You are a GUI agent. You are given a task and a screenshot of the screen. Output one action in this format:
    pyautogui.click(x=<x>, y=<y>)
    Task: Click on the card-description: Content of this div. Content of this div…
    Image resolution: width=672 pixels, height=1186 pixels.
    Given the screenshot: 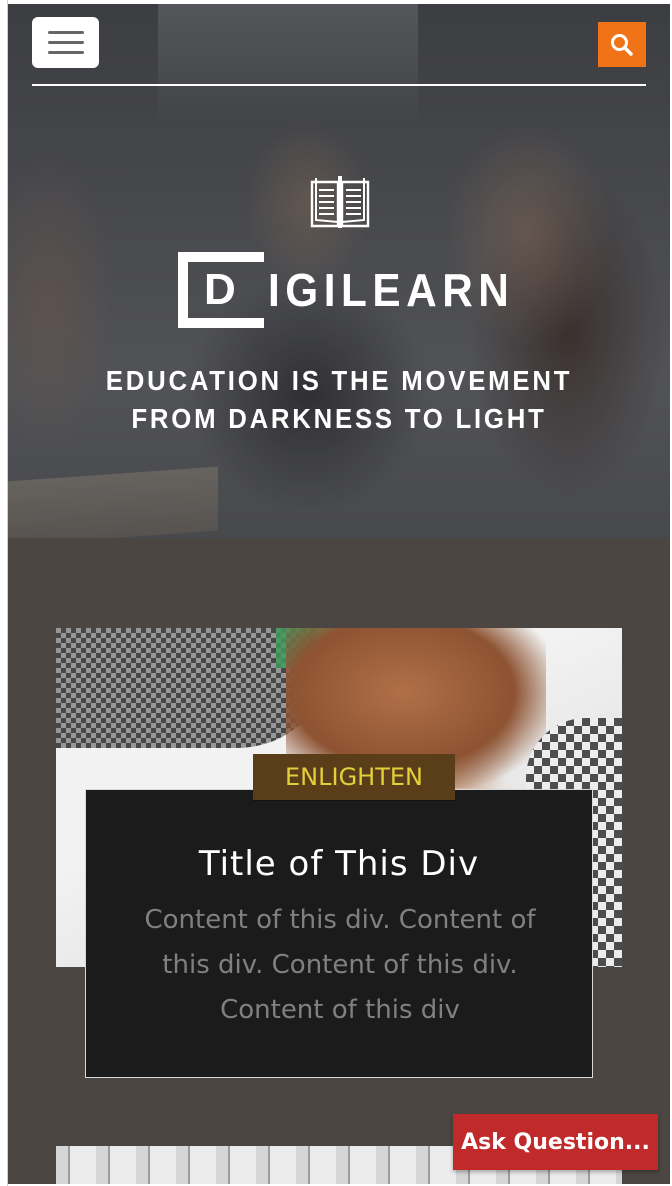 What is the action you would take?
    pyautogui.click(x=340, y=965)
    